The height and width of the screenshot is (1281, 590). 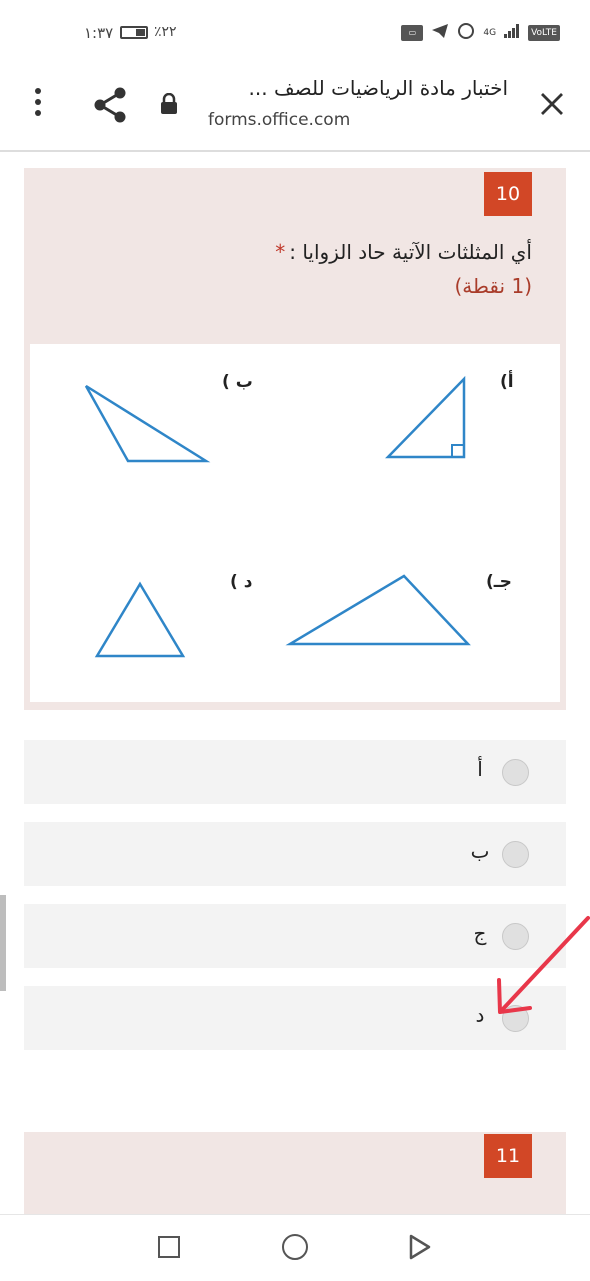 What do you see at coordinates (295, 772) in the screenshot?
I see `option-row: أ` at bounding box center [295, 772].